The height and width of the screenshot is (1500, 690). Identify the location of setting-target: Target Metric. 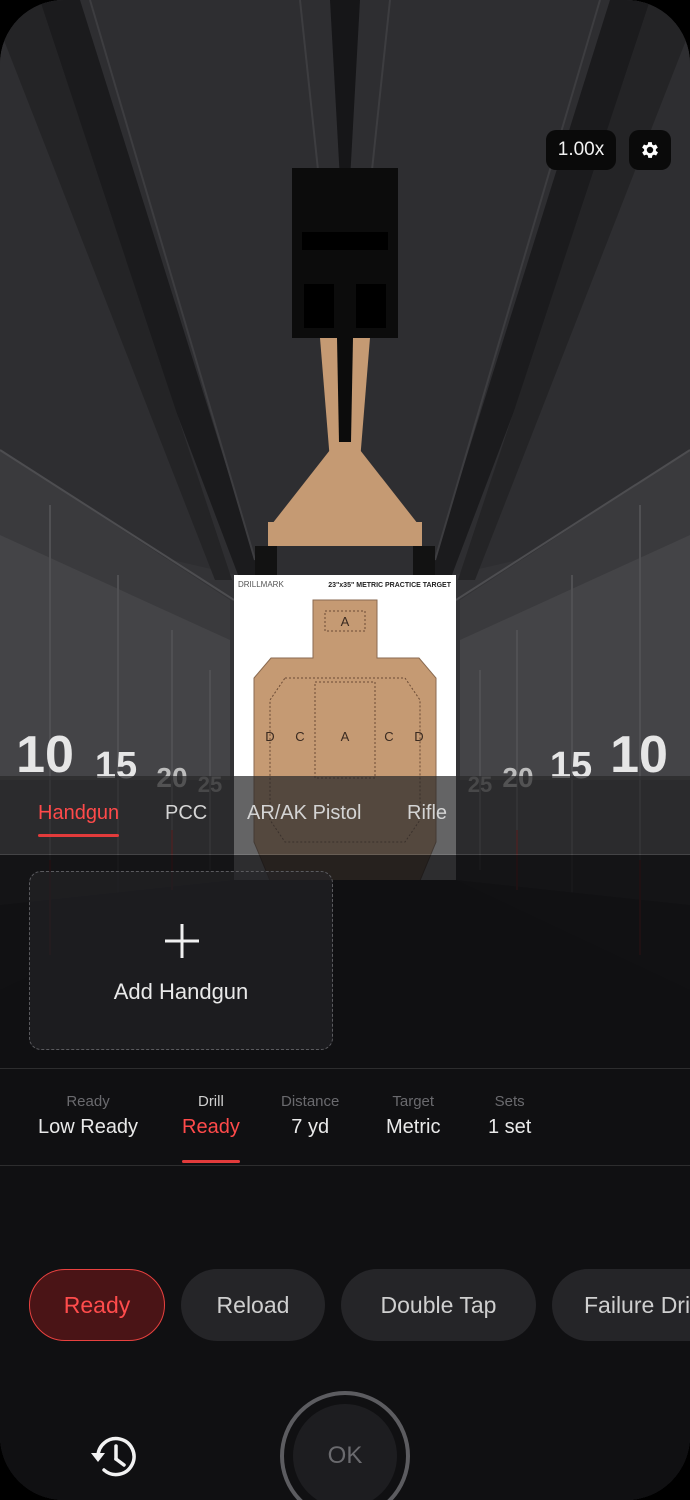
(413, 1116).